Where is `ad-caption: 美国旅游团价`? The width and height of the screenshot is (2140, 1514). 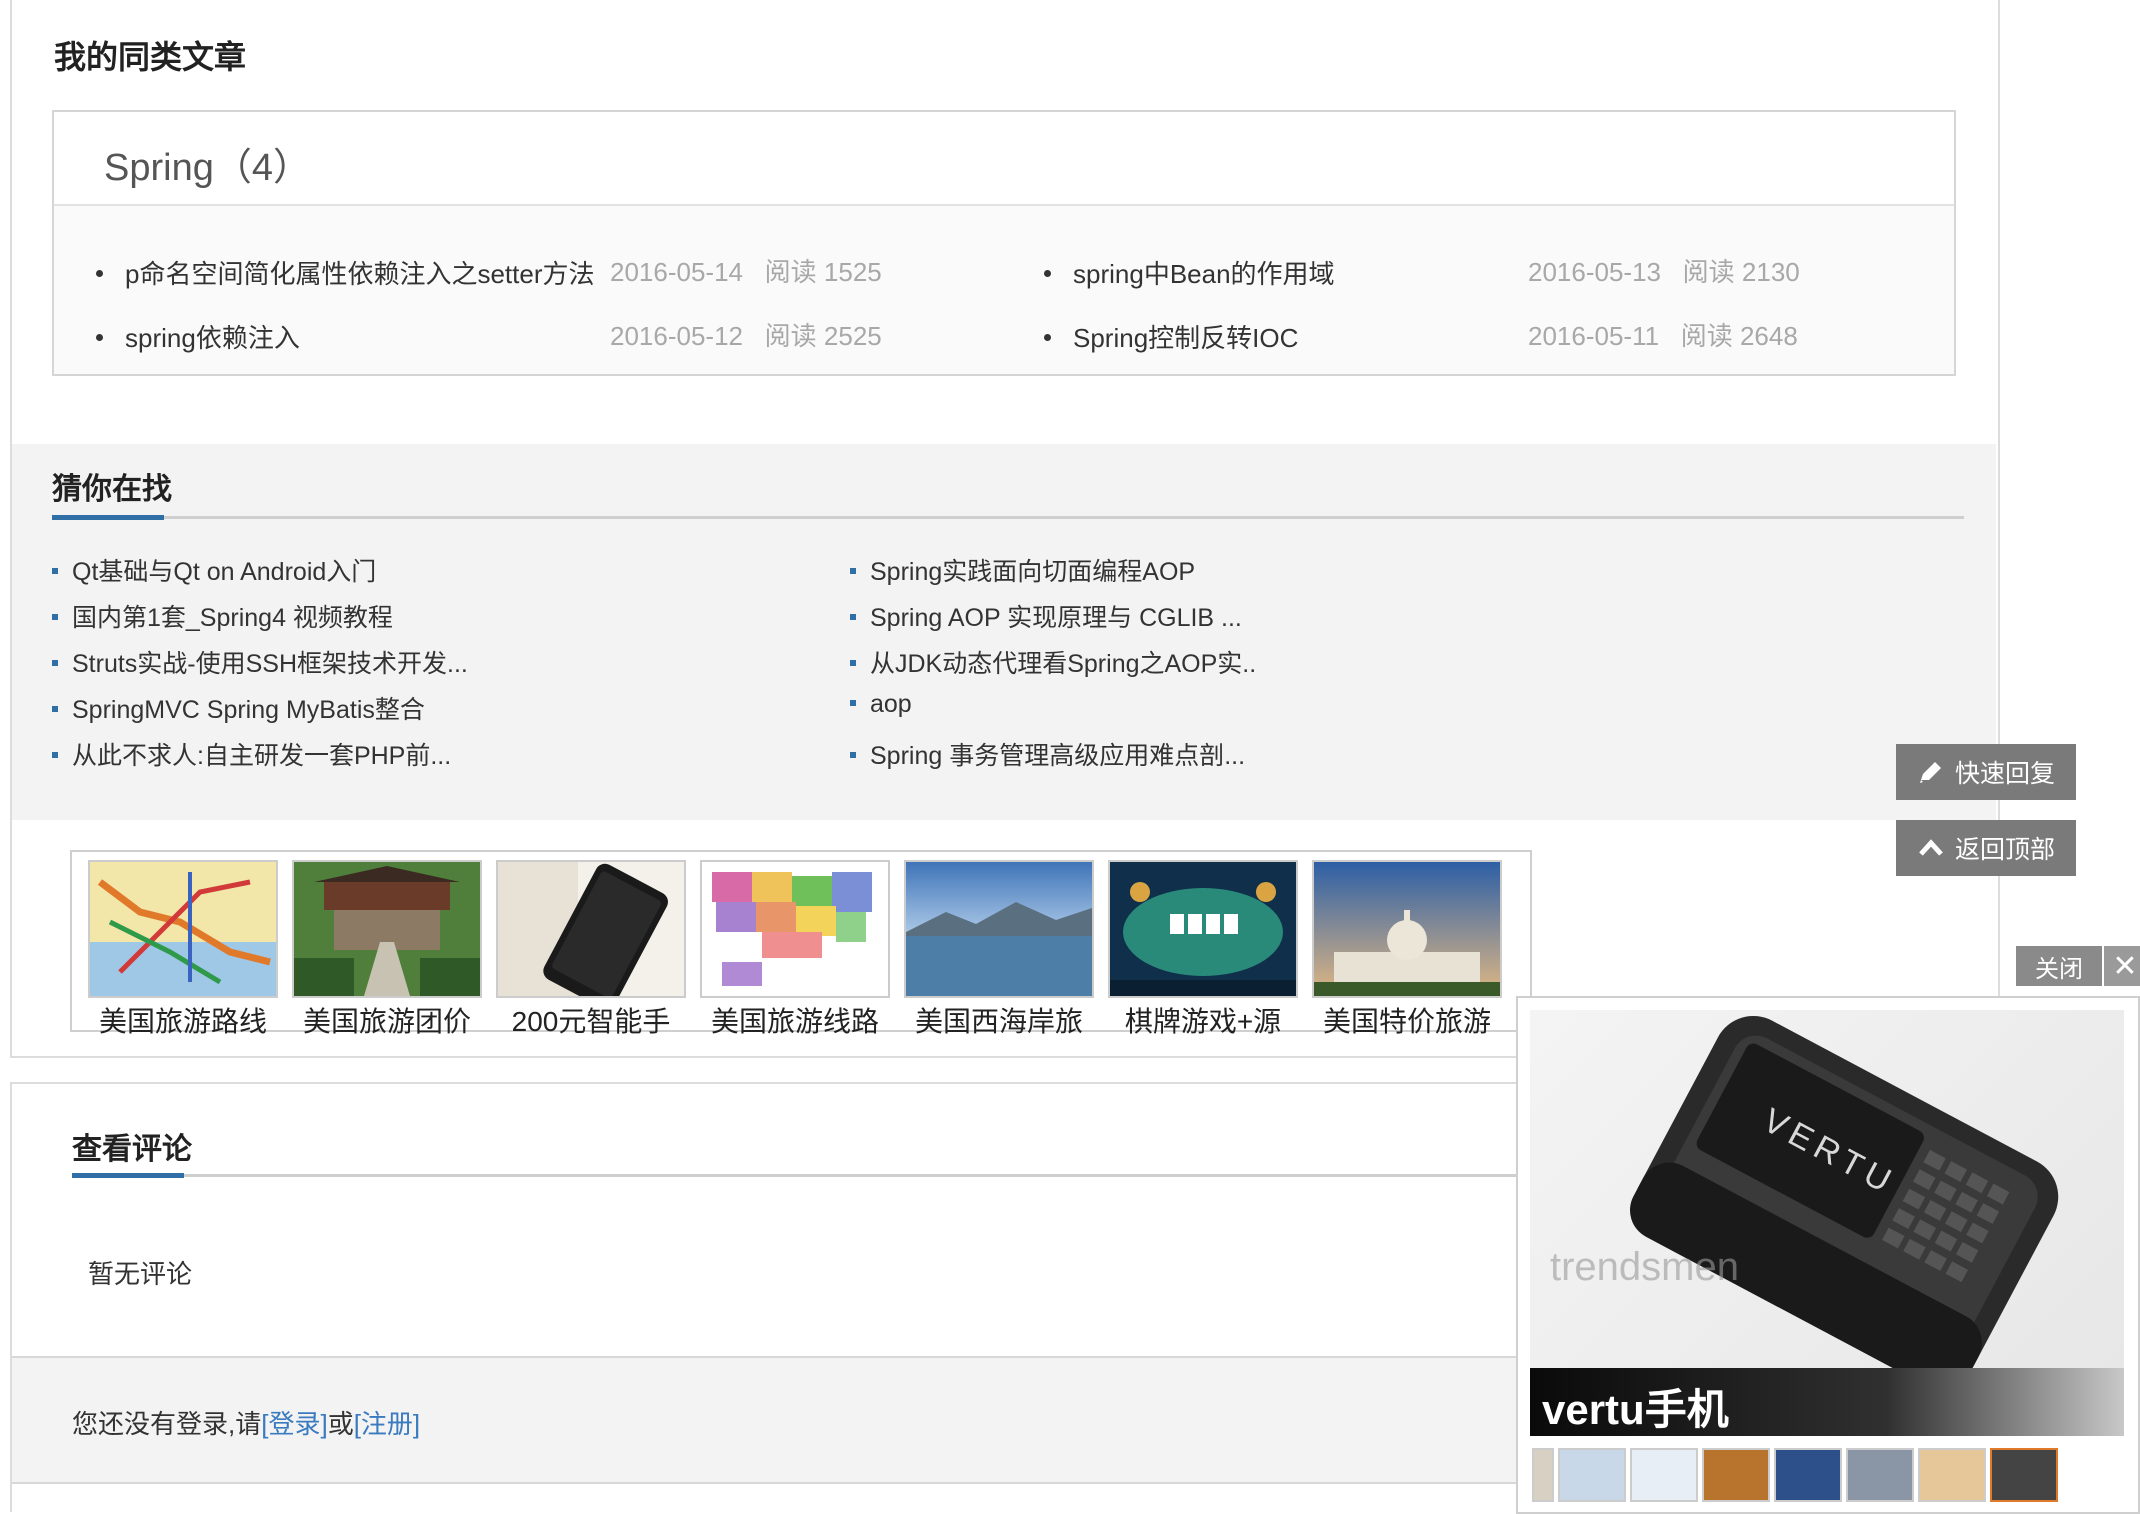 ad-caption: 美国旅游团价 is located at coordinates (387, 1020).